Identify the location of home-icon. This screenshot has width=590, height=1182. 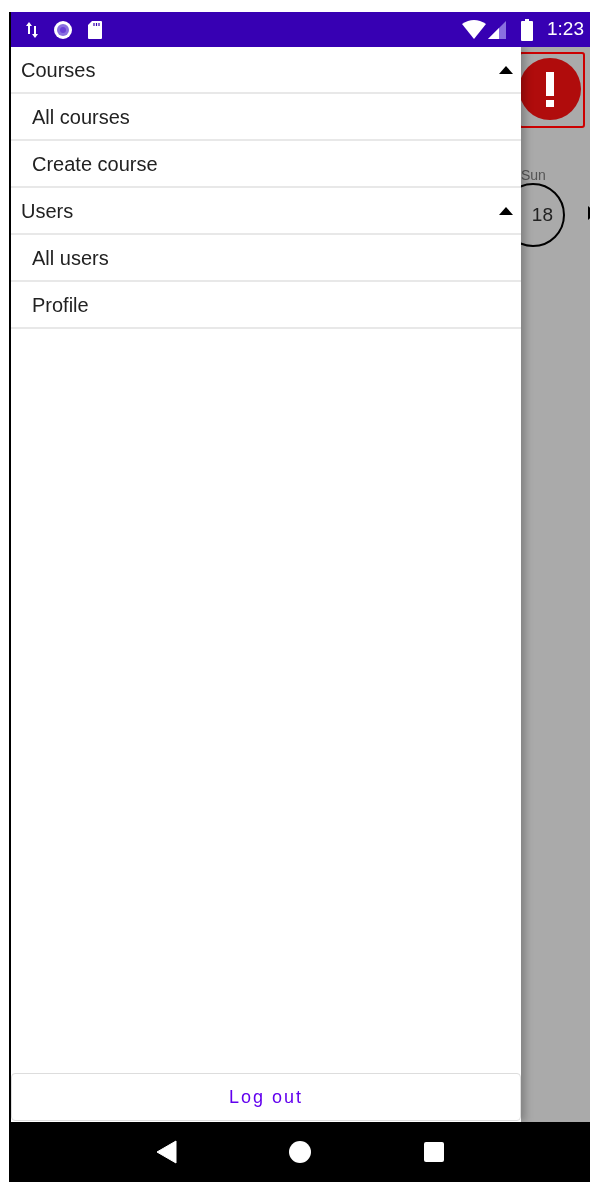
(300, 1152).